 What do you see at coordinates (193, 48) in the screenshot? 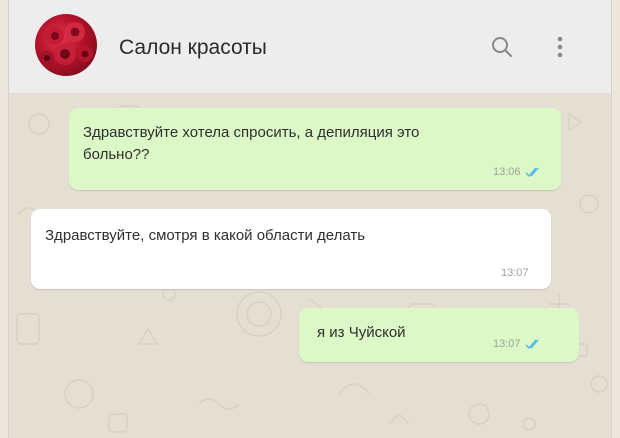
I see `contact-name: Салон красоты` at bounding box center [193, 48].